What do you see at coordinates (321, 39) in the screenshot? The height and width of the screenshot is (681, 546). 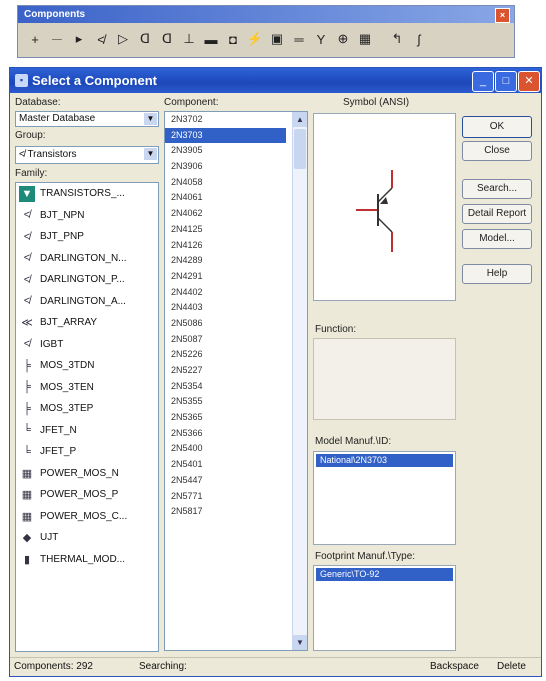 I see `rf-icon: Y` at bounding box center [321, 39].